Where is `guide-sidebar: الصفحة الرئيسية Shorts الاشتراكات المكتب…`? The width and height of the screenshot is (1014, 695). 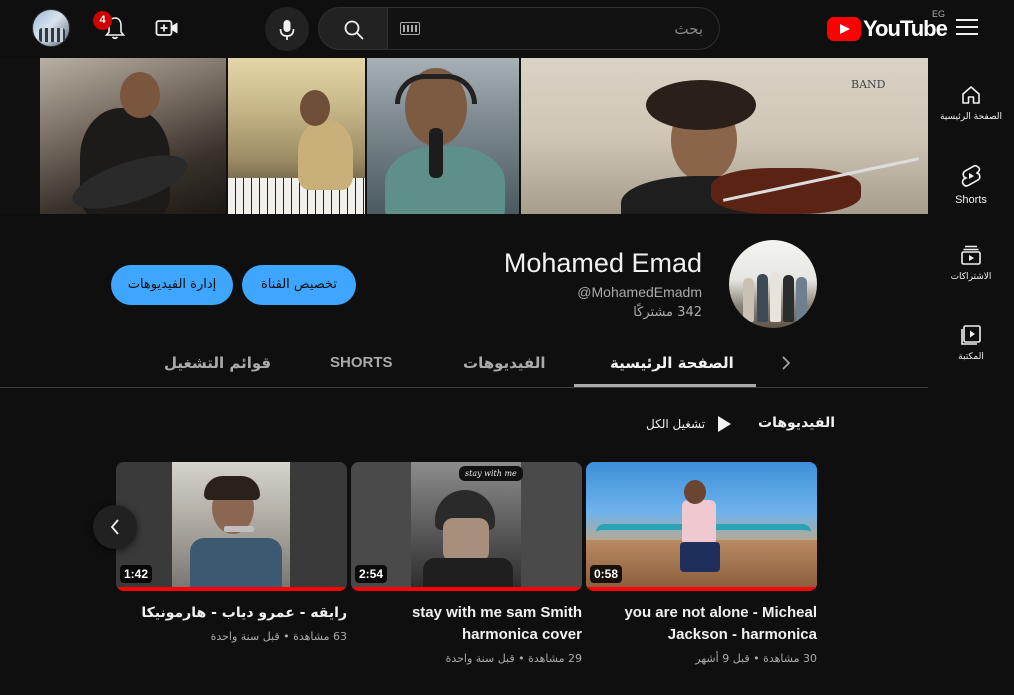 guide-sidebar: الصفحة الرئيسية Shorts الاشتراكات المكتب… is located at coordinates (971, 376).